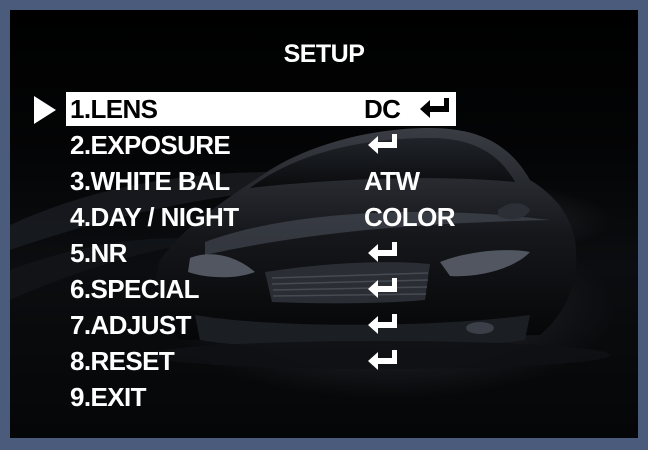 The width and height of the screenshot is (648, 450). I want to click on menu-item-value: ATW, so click(392, 181).